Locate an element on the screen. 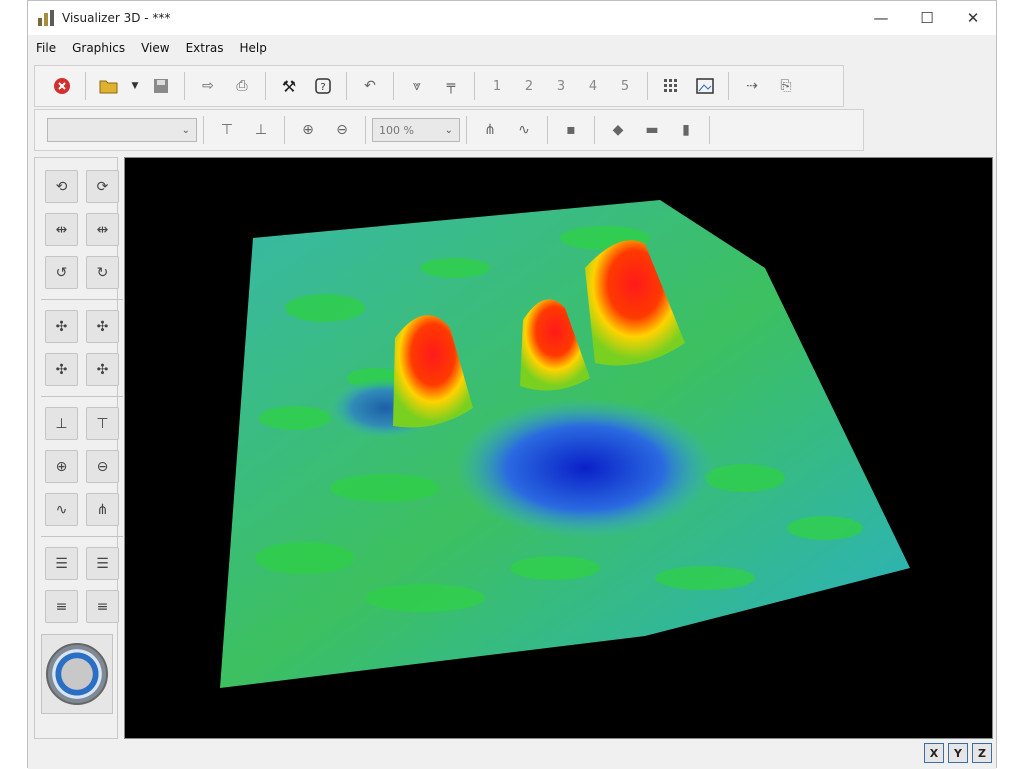 The height and width of the screenshot is (769, 1024). help-icon: ? is located at coordinates (323, 86).